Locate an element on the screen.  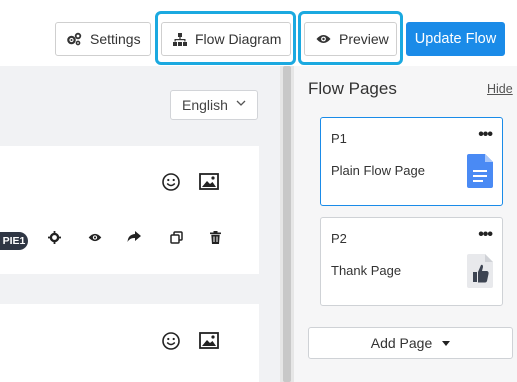
trash-icon is located at coordinates (215, 237).